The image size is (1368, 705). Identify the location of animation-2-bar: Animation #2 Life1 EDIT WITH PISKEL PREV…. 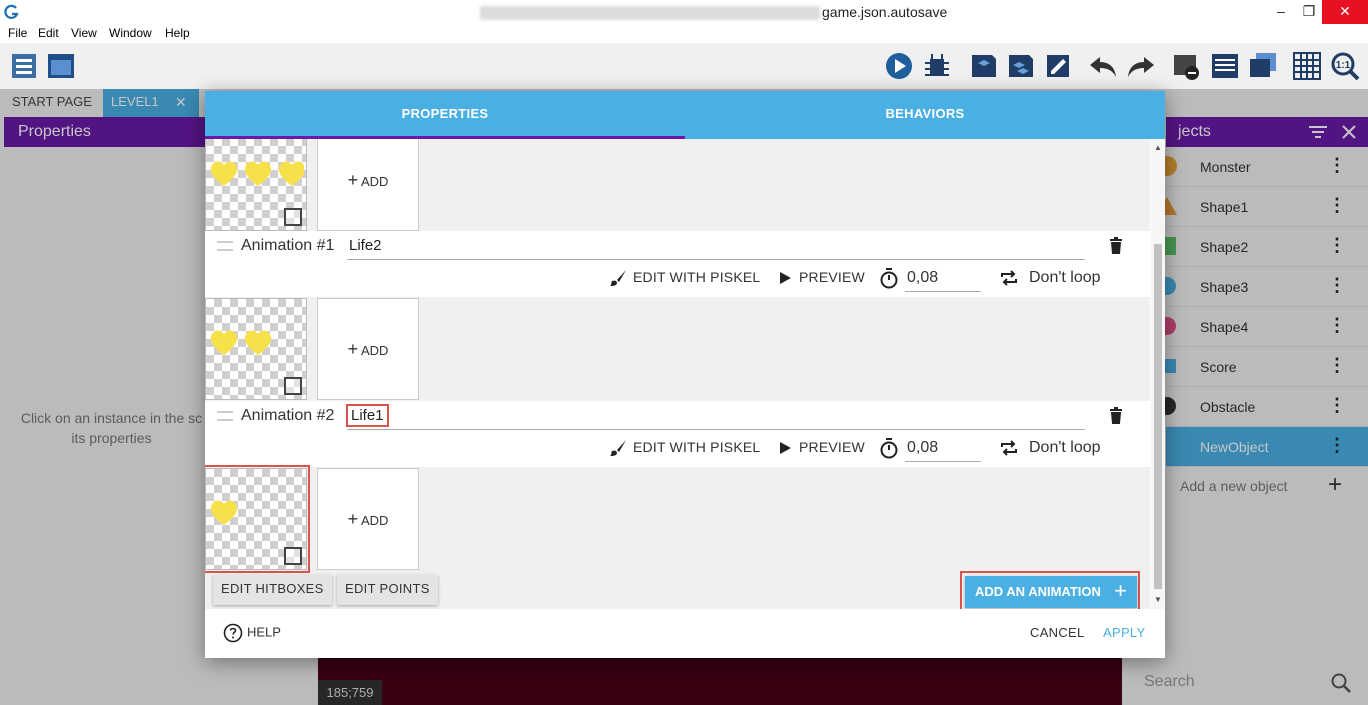
(677, 434).